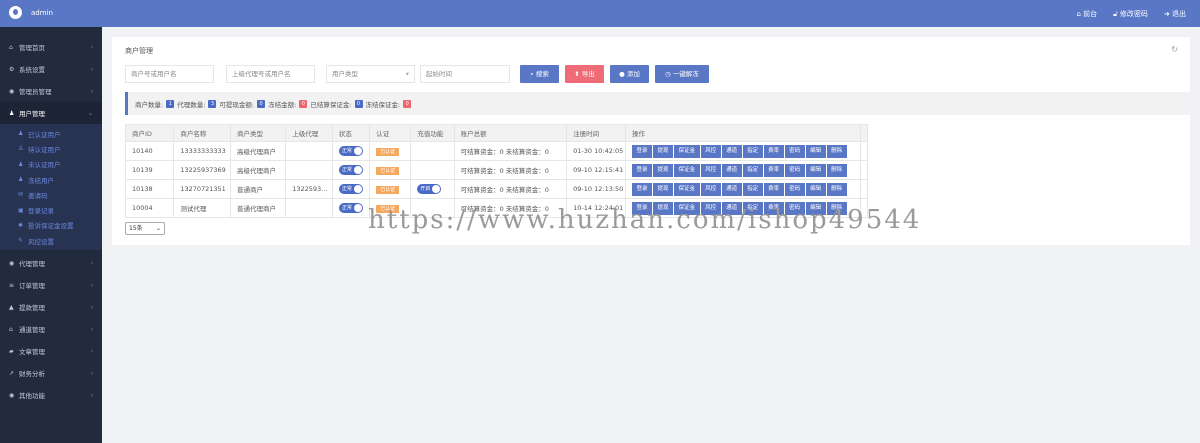 The width and height of the screenshot is (1200, 443). Describe the element at coordinates (51, 351) in the screenshot. I see `sidebar-item: ▰ 文章管理 ‹` at that location.